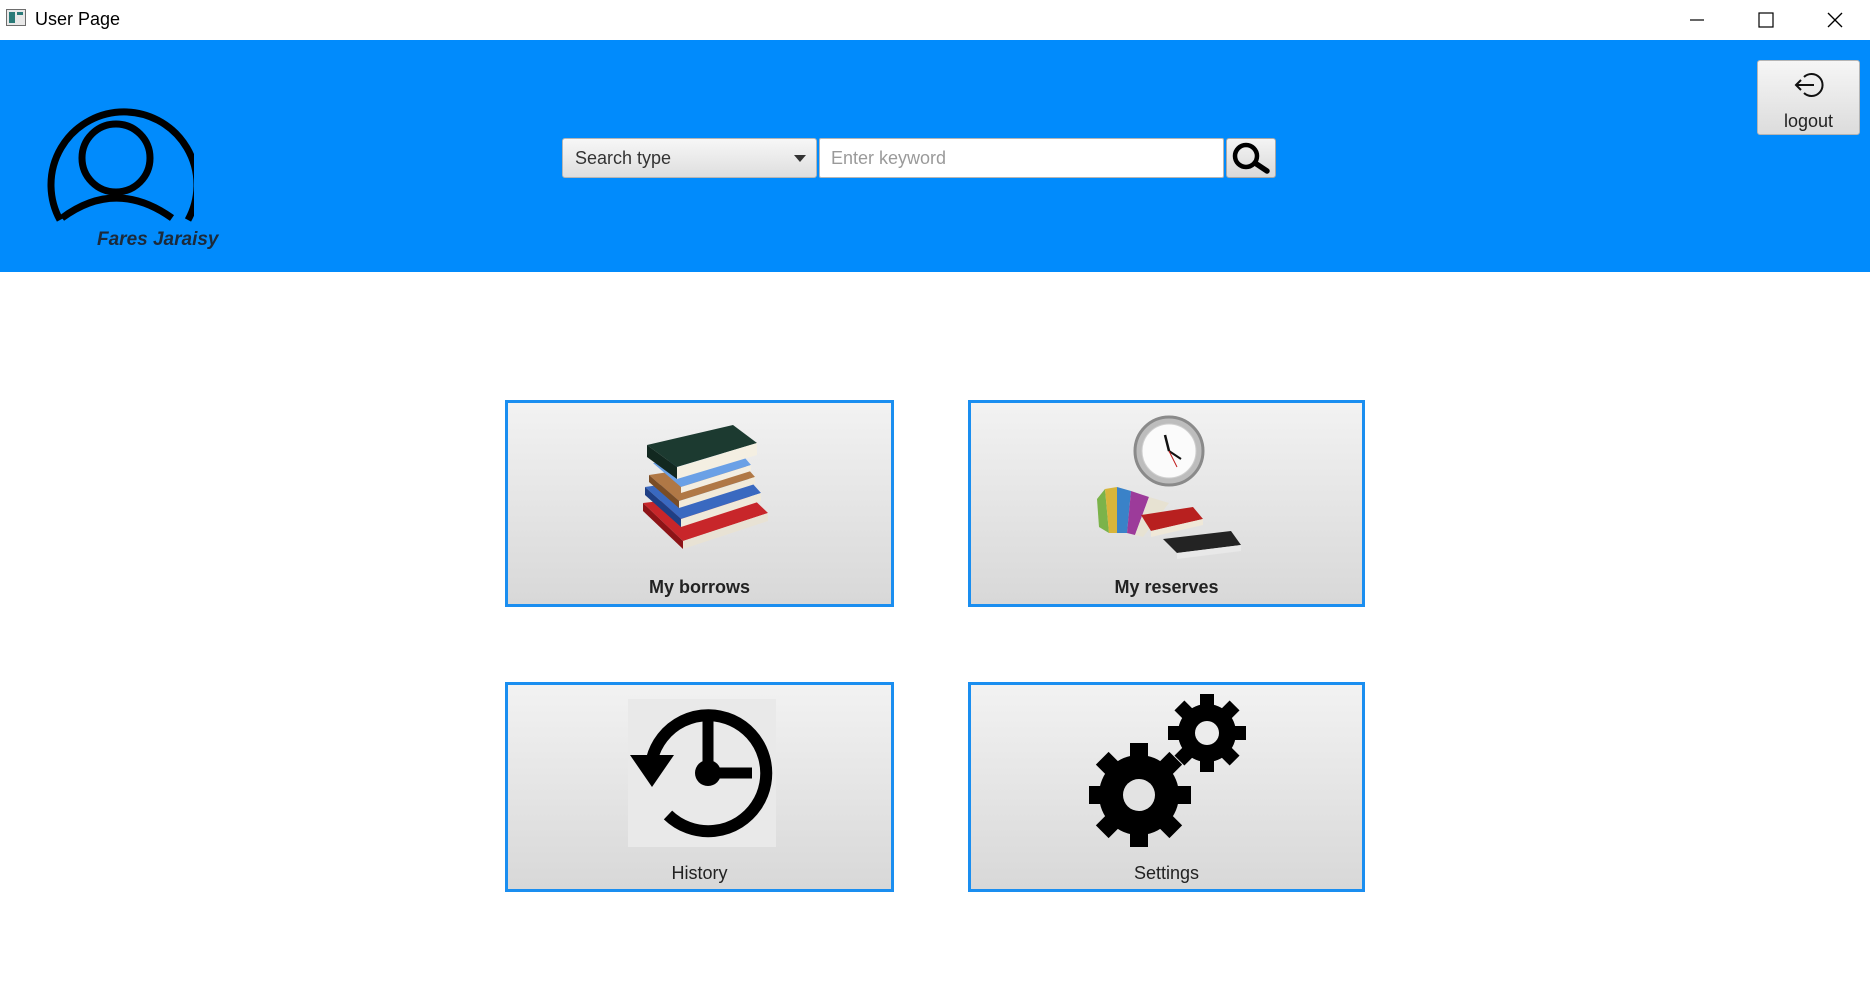 This screenshot has height=1006, width=1870. Describe the element at coordinates (699, 873) in the screenshot. I see `history-label: History` at that location.